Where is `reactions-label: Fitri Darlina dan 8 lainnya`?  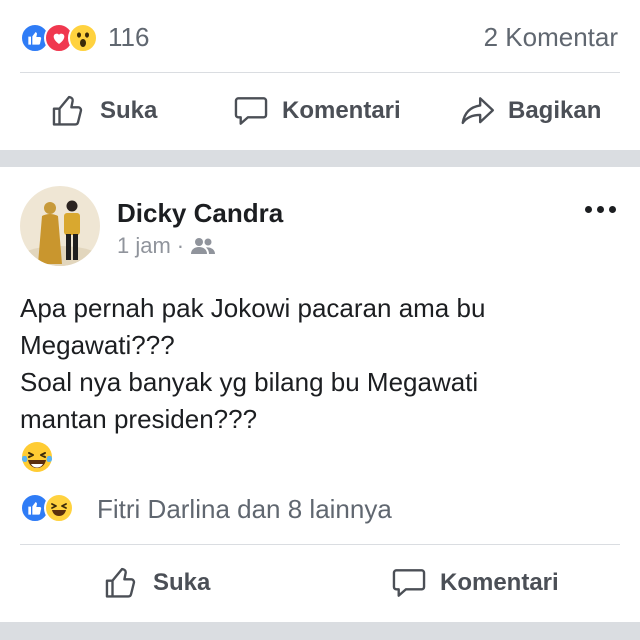 reactions-label: Fitri Darlina dan 8 lainnya is located at coordinates (244, 509).